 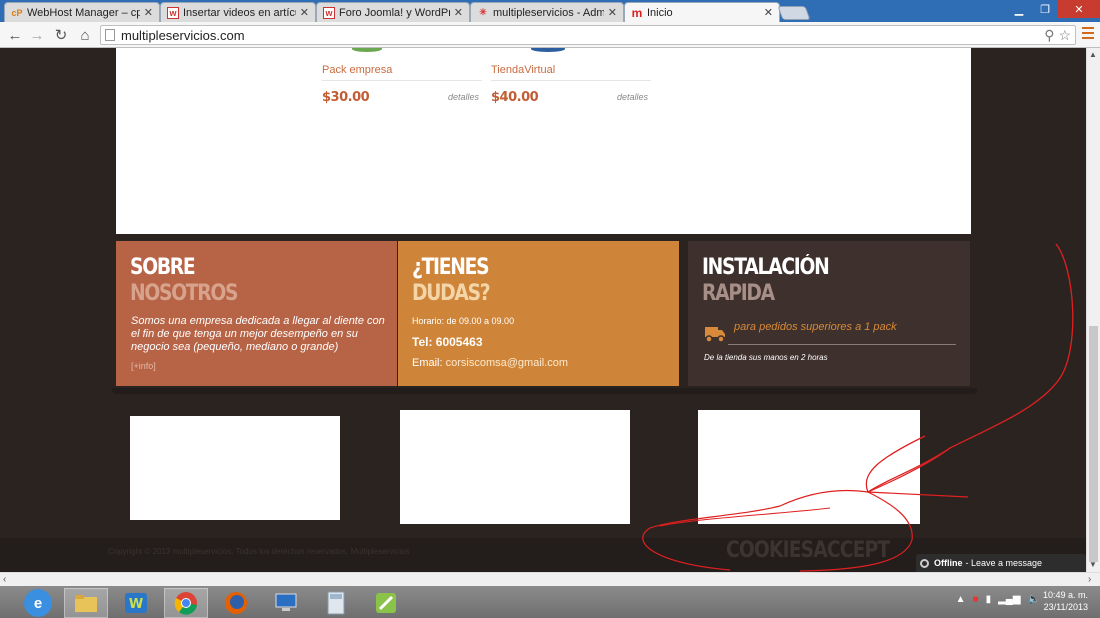 What do you see at coordinates (336, 603) in the screenshot?
I see `calculator-icon` at bounding box center [336, 603].